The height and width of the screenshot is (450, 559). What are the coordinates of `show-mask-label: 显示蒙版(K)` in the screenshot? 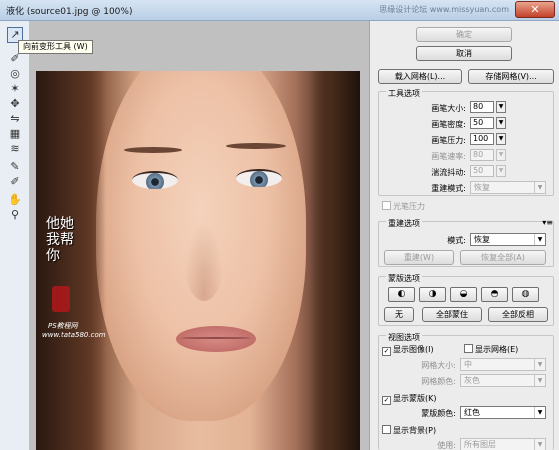 It's located at (415, 398).